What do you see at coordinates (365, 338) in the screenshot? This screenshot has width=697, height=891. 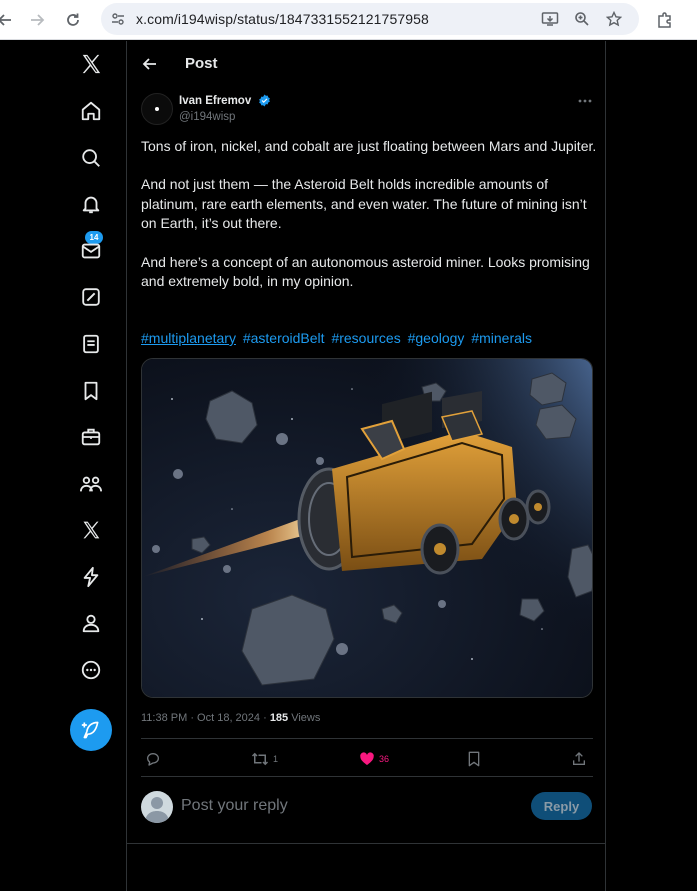 I see `hashtag-link: #resources` at bounding box center [365, 338].